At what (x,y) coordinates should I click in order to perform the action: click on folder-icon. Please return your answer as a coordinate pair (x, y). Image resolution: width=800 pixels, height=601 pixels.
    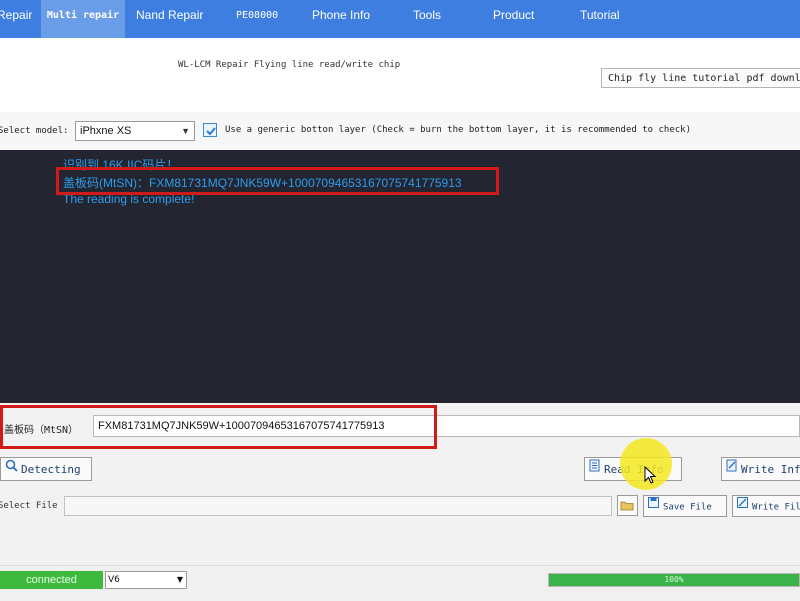
    Looking at the image, I should click on (627, 506).